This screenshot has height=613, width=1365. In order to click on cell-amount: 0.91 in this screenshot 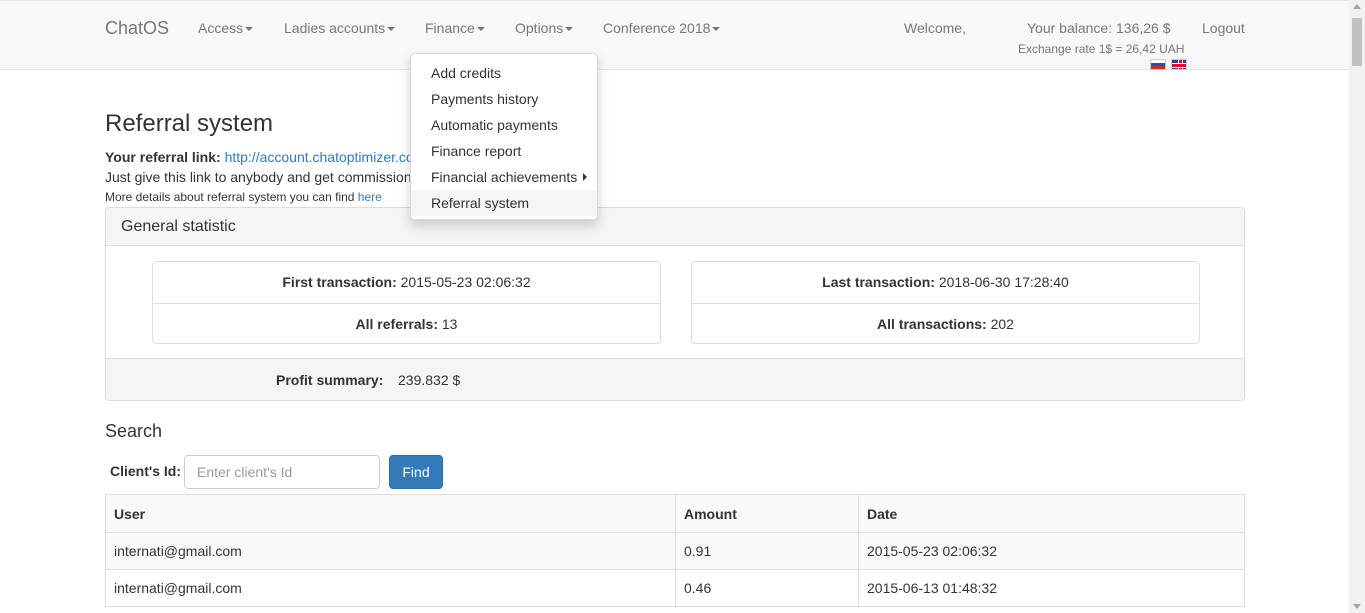, I will do `click(767, 551)`.